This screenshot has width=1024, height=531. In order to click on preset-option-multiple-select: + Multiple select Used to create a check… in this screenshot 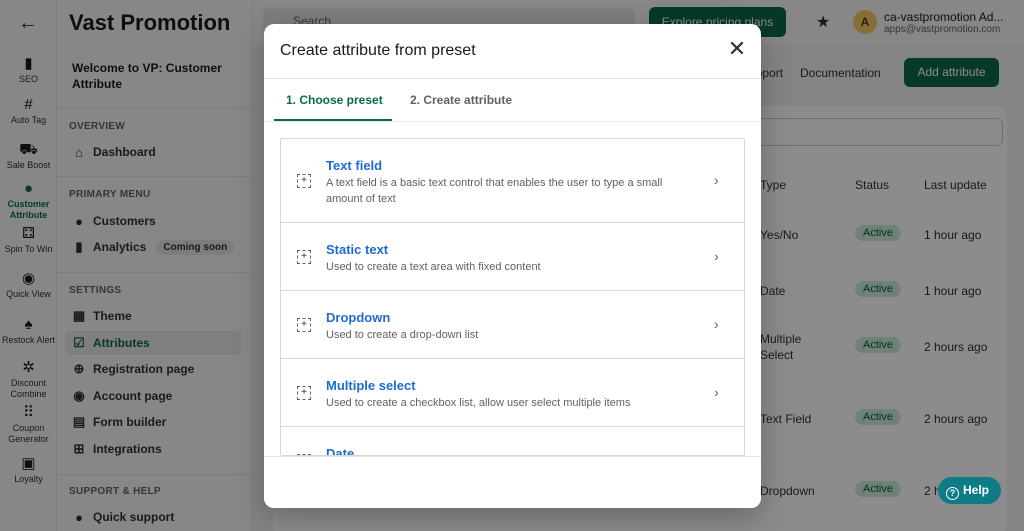, I will do `click(512, 393)`.